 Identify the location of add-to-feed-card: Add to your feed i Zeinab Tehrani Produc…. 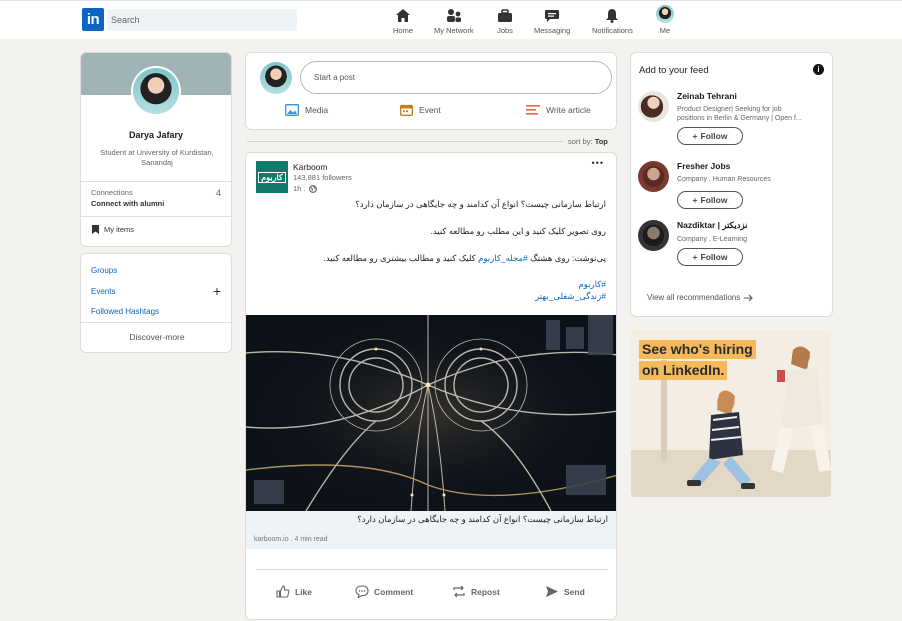
(731, 184).